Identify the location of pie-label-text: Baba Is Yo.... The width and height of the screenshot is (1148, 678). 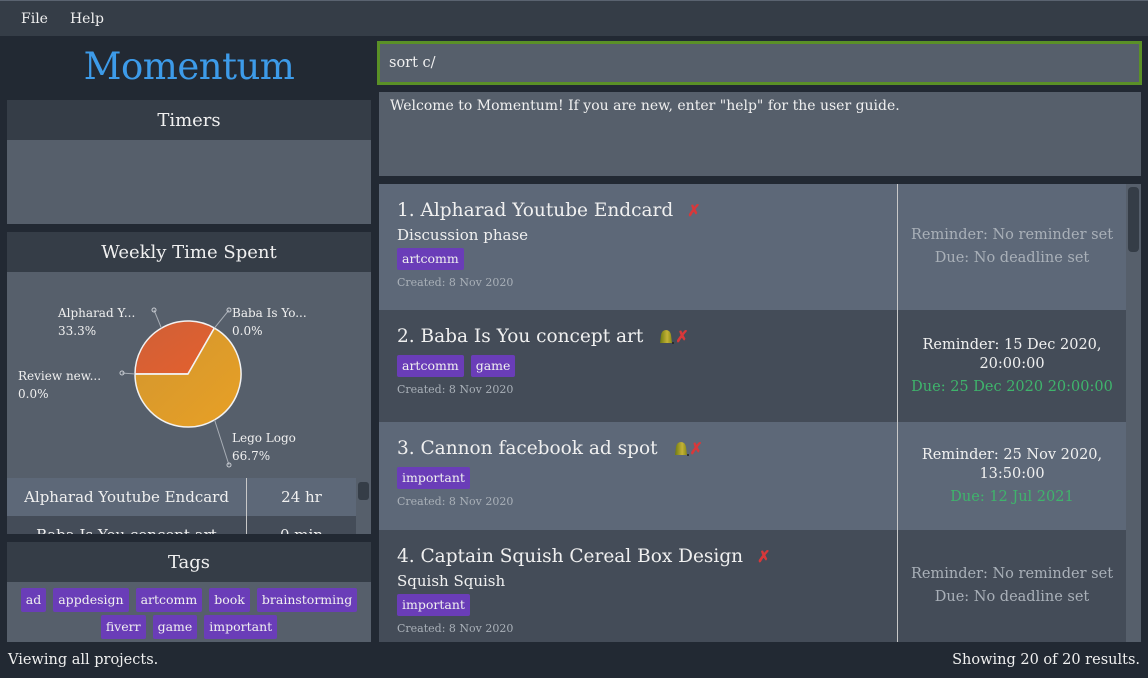
(269, 313).